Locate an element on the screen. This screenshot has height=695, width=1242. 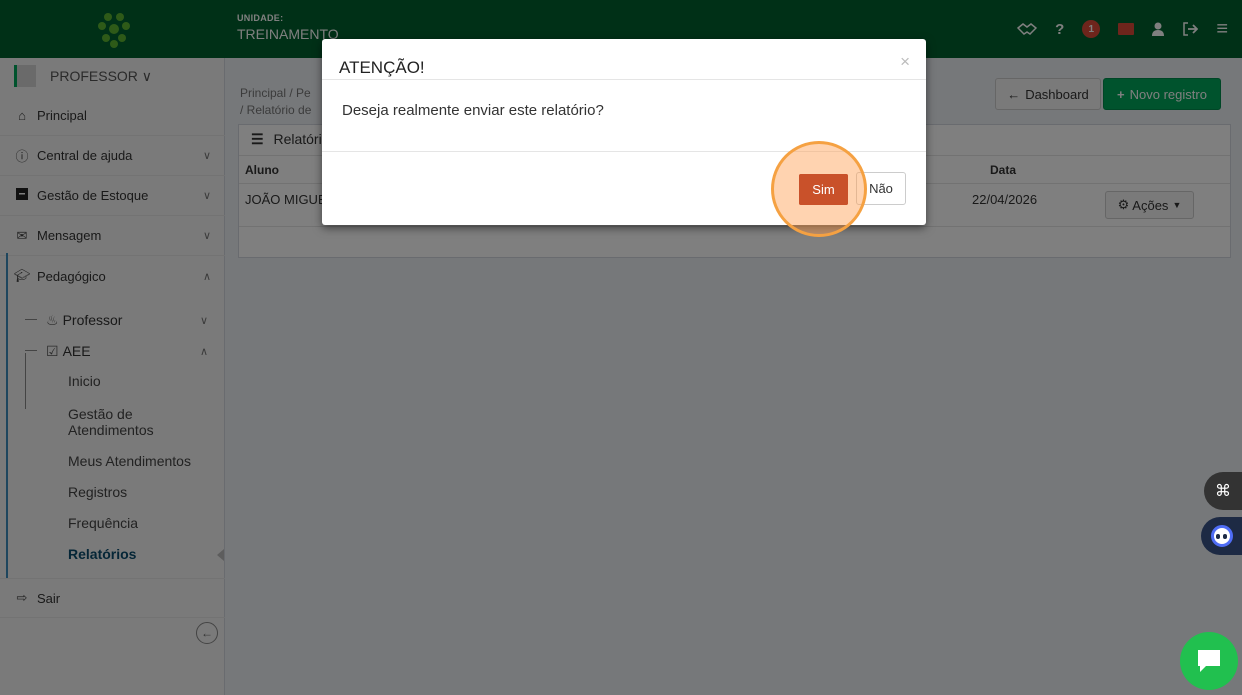
chat-icon is located at coordinates (1209, 661).